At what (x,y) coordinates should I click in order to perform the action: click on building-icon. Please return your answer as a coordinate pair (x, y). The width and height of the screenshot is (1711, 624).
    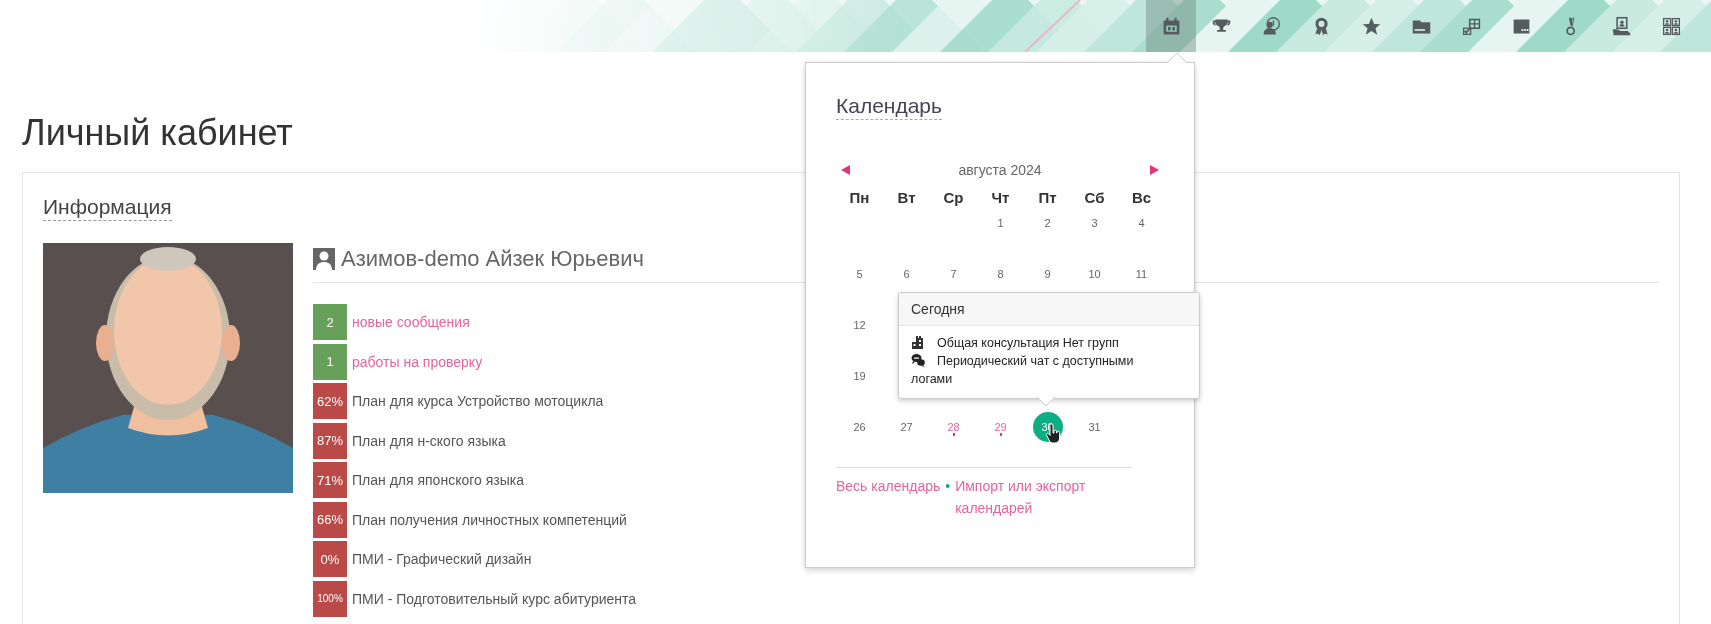
    Looking at the image, I should click on (918, 342).